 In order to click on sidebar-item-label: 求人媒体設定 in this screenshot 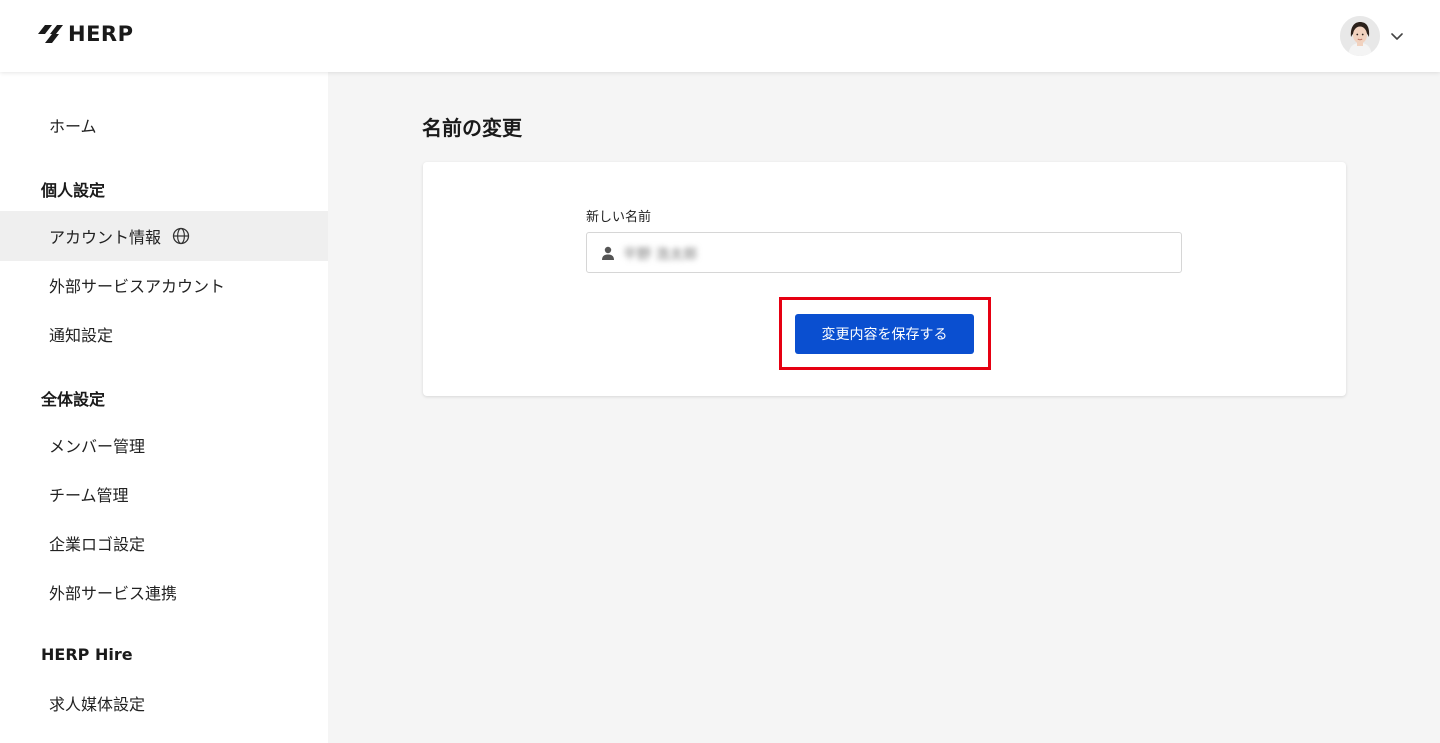, I will do `click(97, 704)`.